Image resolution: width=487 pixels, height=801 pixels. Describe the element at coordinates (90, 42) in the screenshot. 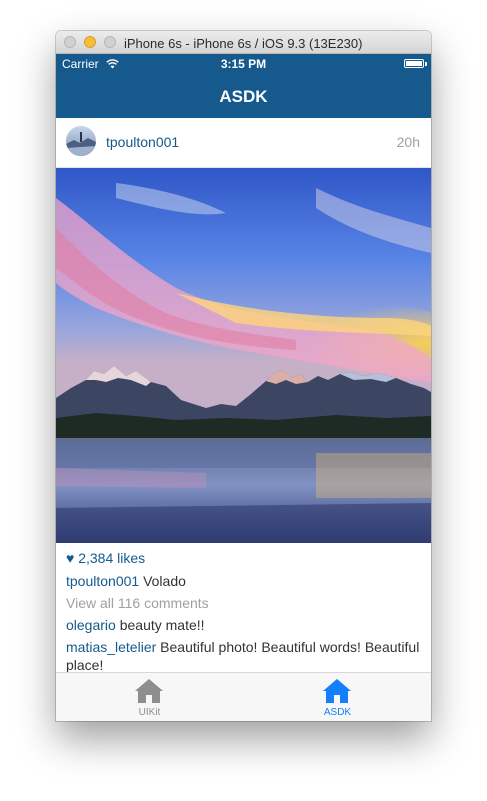

I see `minimize-window-button` at that location.